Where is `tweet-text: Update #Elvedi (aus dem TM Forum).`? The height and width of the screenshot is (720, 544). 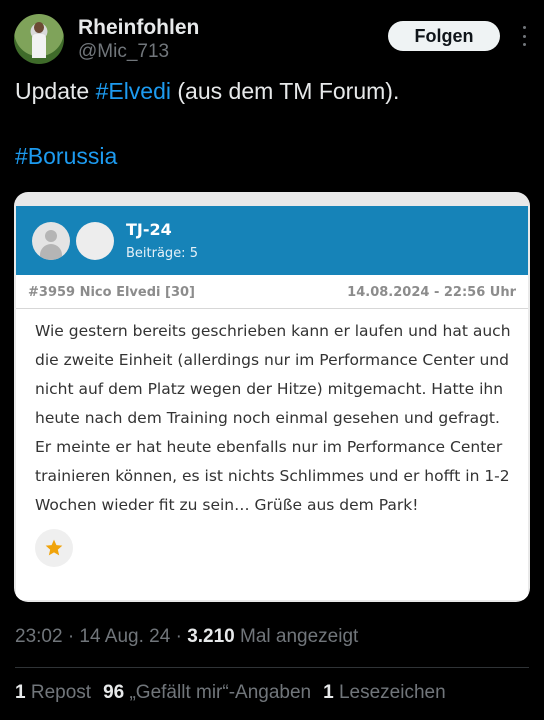 tweet-text: Update #Elvedi (aus dem TM Forum). is located at coordinates (207, 91).